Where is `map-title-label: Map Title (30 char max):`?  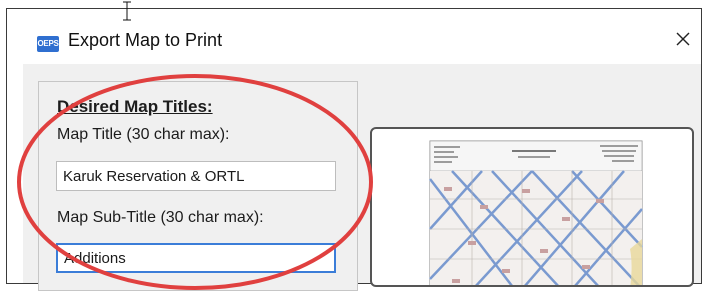
map-title-label: Map Title (30 char max): is located at coordinates (143, 134).